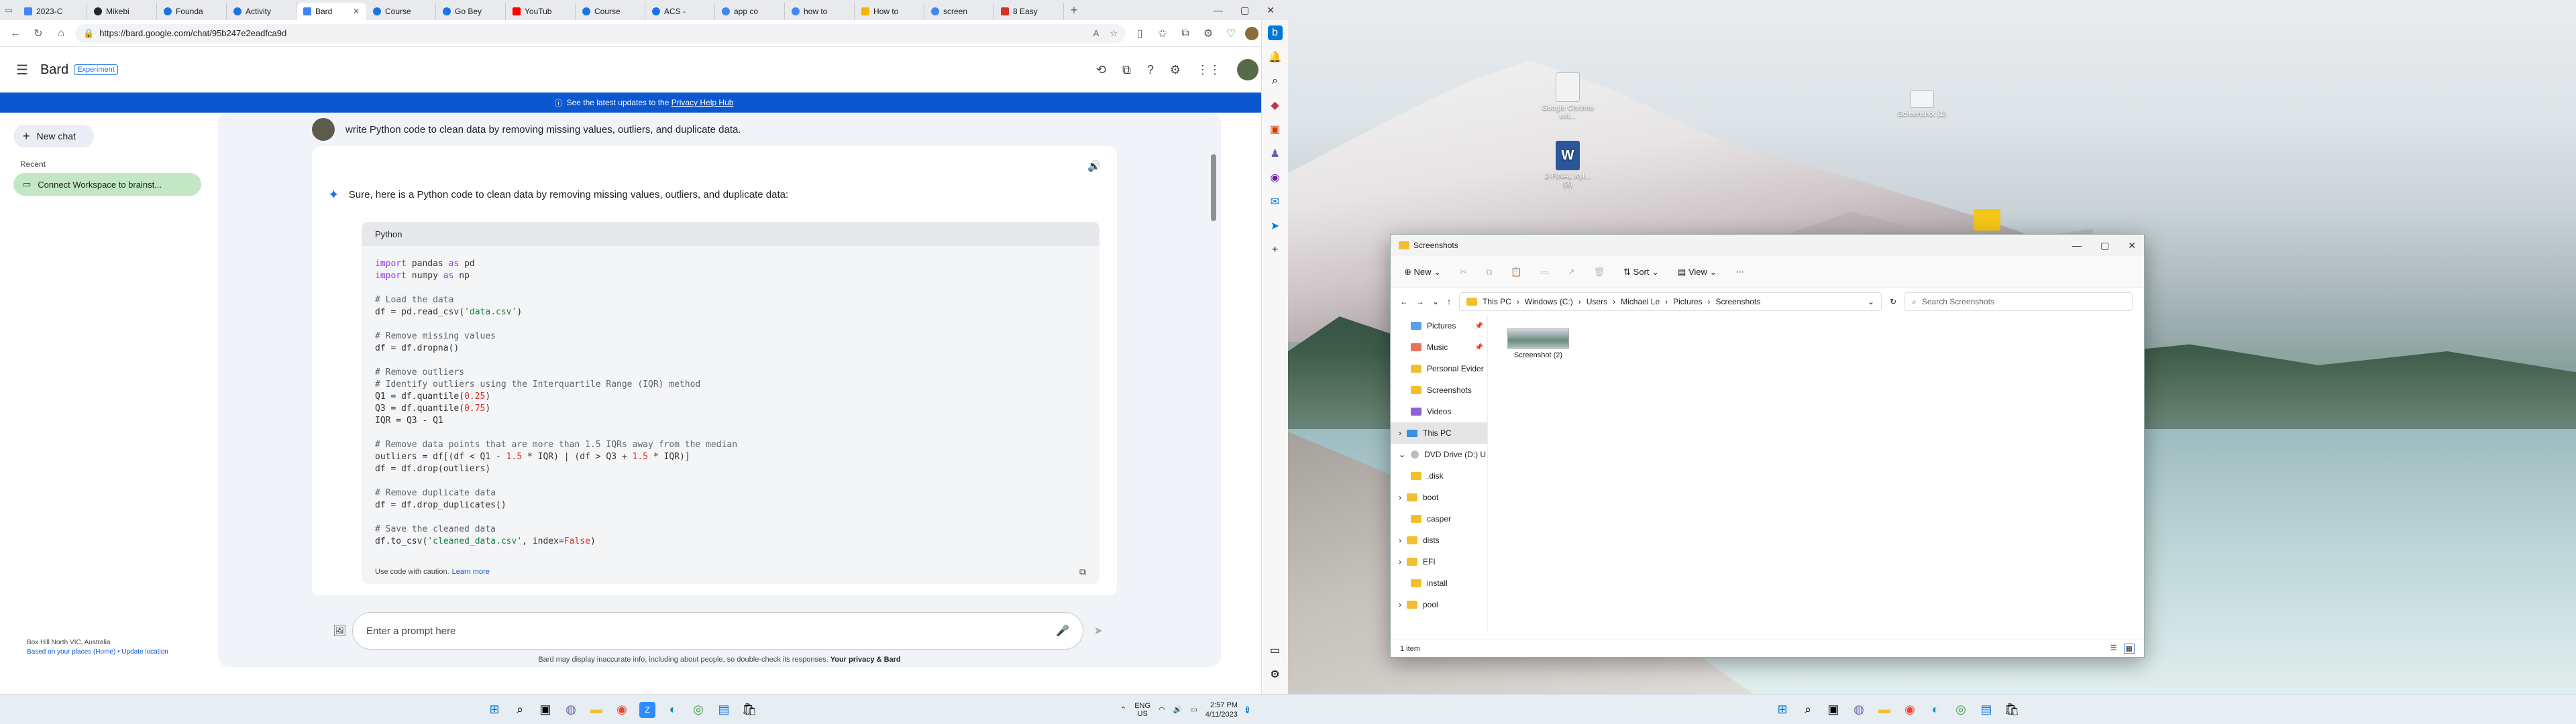 This screenshot has height=724, width=2576. I want to click on crumb-screenshots: Screenshots, so click(1738, 301).